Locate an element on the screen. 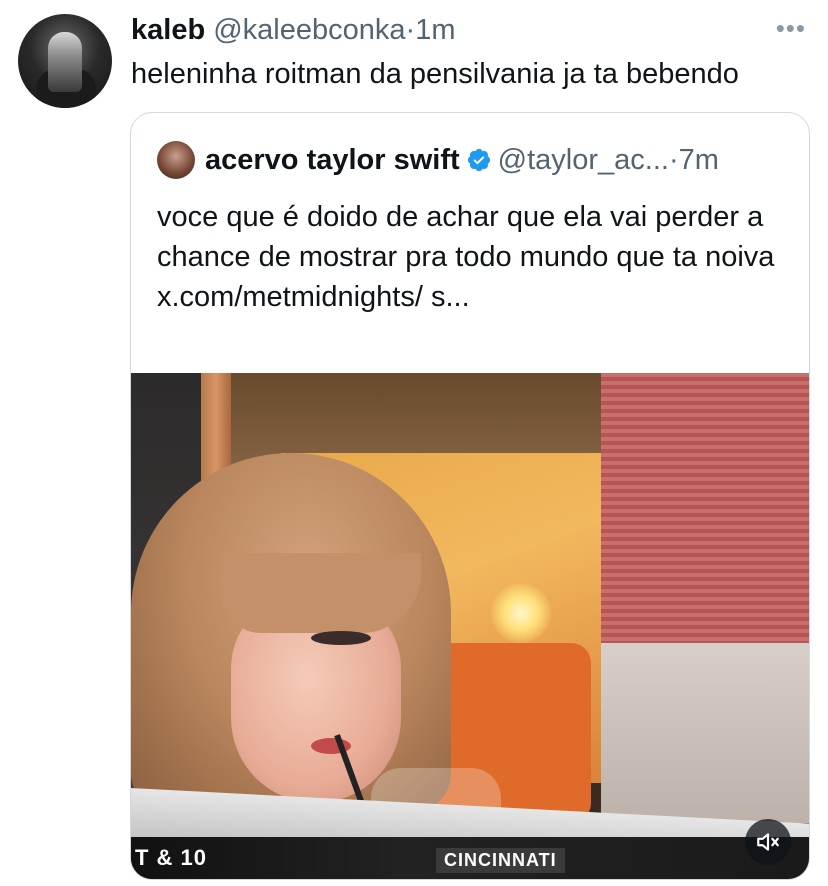 This screenshot has height=886, width=828. volume-mute-glyph is located at coordinates (768, 842).